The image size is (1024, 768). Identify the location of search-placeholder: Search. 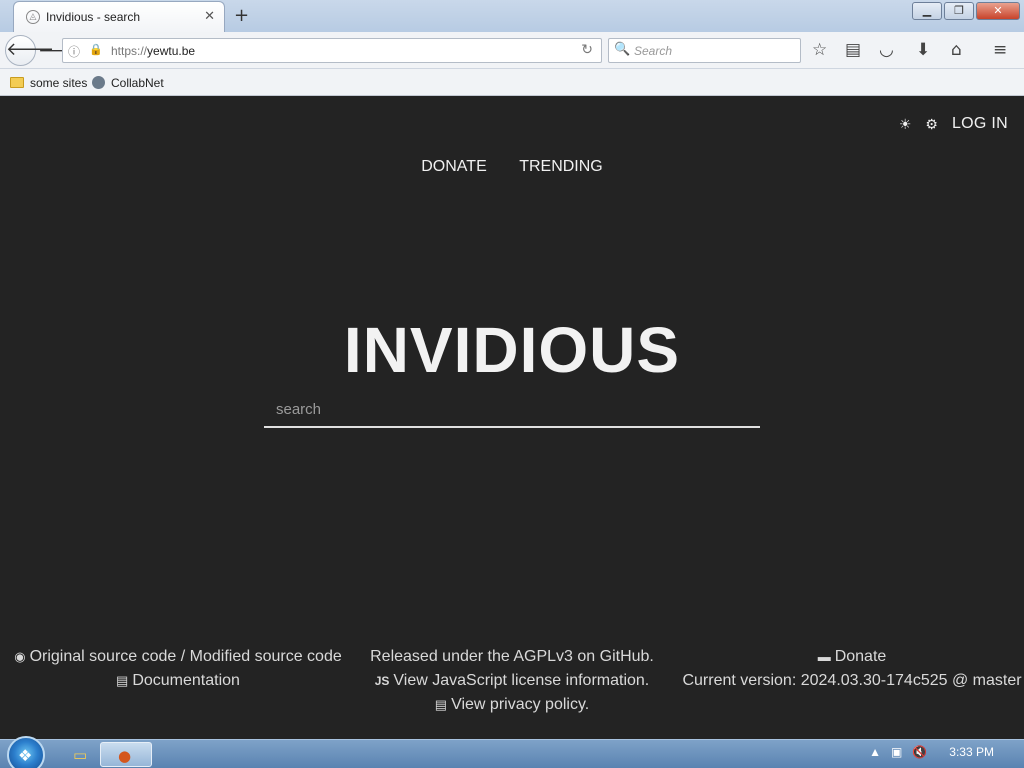
(653, 51).